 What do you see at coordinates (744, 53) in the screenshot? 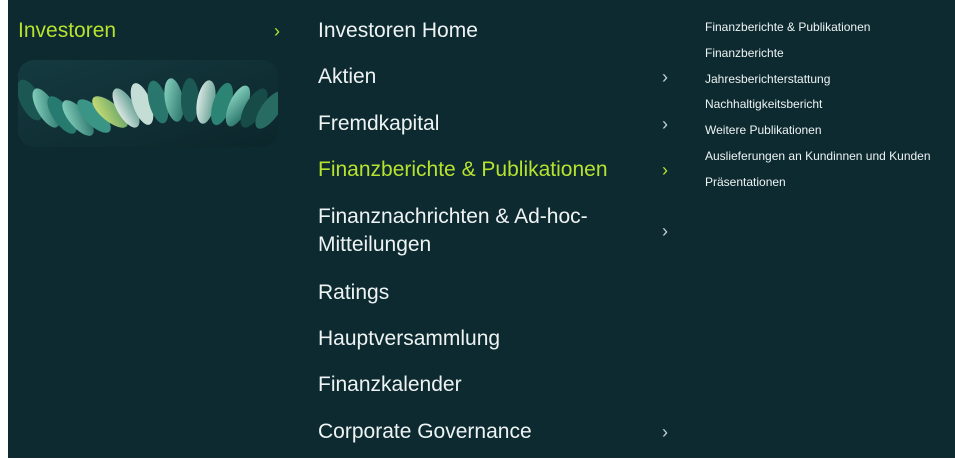
I see `submenu-item: Finanzberichte` at bounding box center [744, 53].